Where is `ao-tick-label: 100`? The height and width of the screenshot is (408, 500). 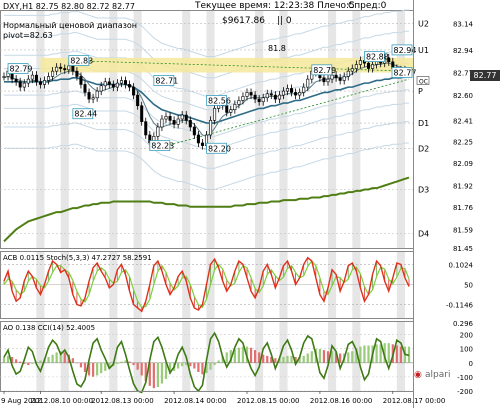 ao-tick-label: 100 is located at coordinates (466, 350).